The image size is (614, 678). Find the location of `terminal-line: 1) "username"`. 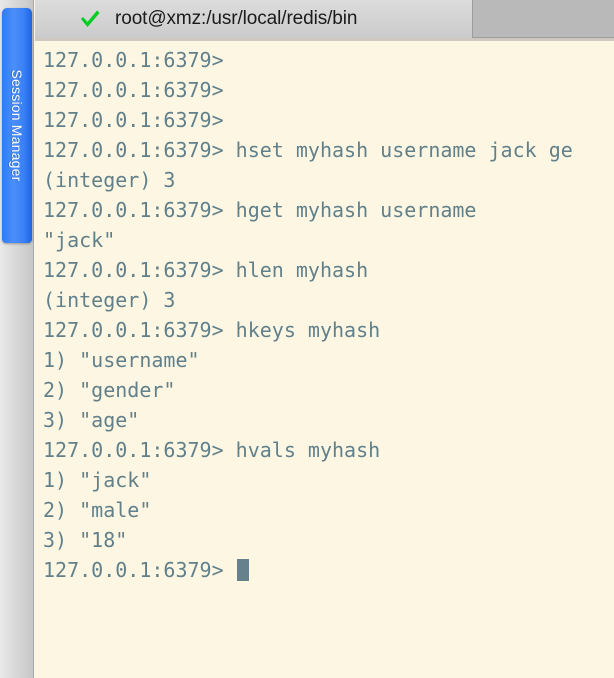

terminal-line: 1) "username" is located at coordinates (121, 360).